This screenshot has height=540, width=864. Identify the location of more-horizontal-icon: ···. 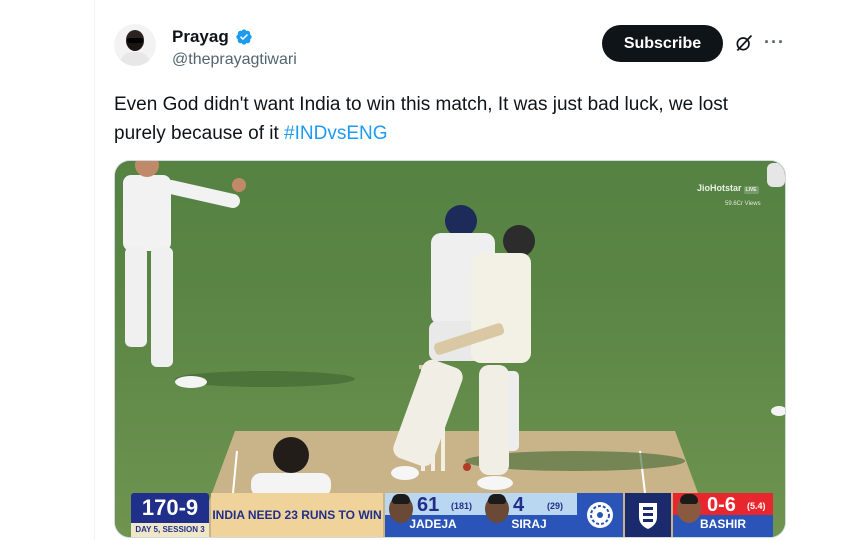
(775, 42).